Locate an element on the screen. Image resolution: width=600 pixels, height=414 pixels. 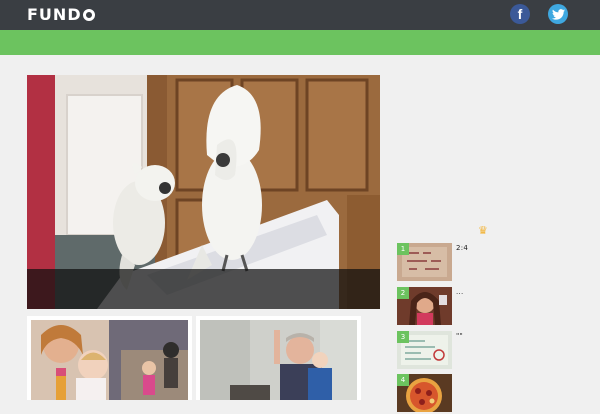
facebook-link: f is located at coordinates (519, 14).